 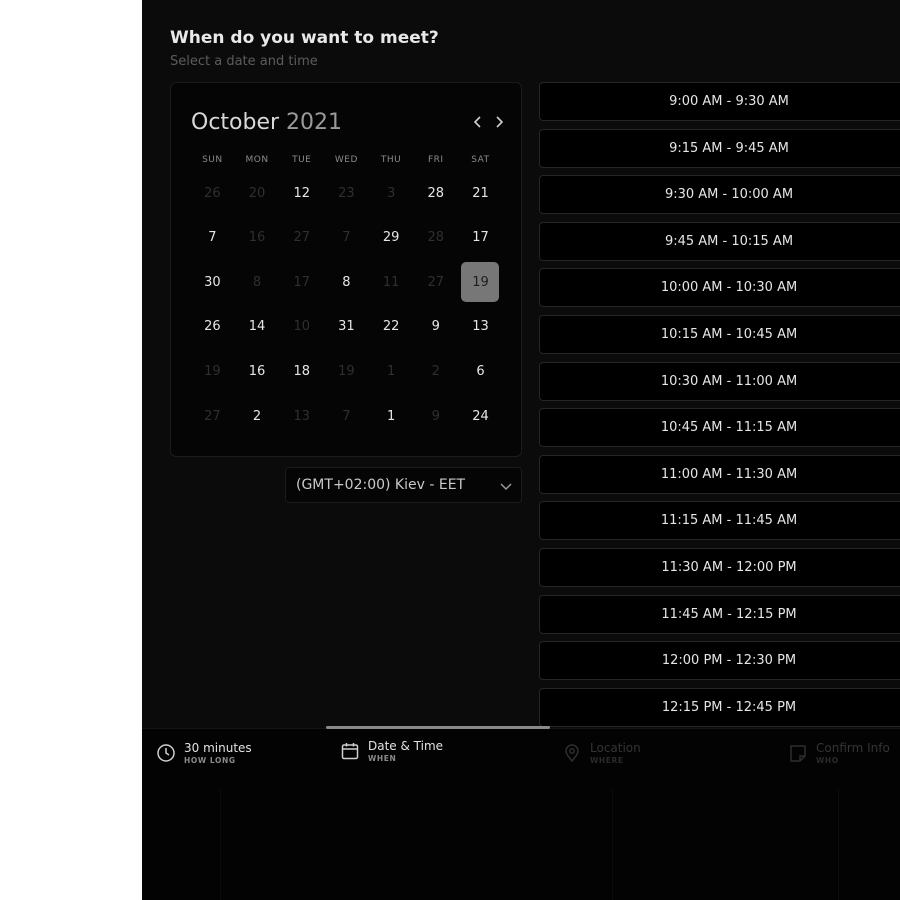 I want to click on step-location: Location WHERE, so click(x=601, y=754).